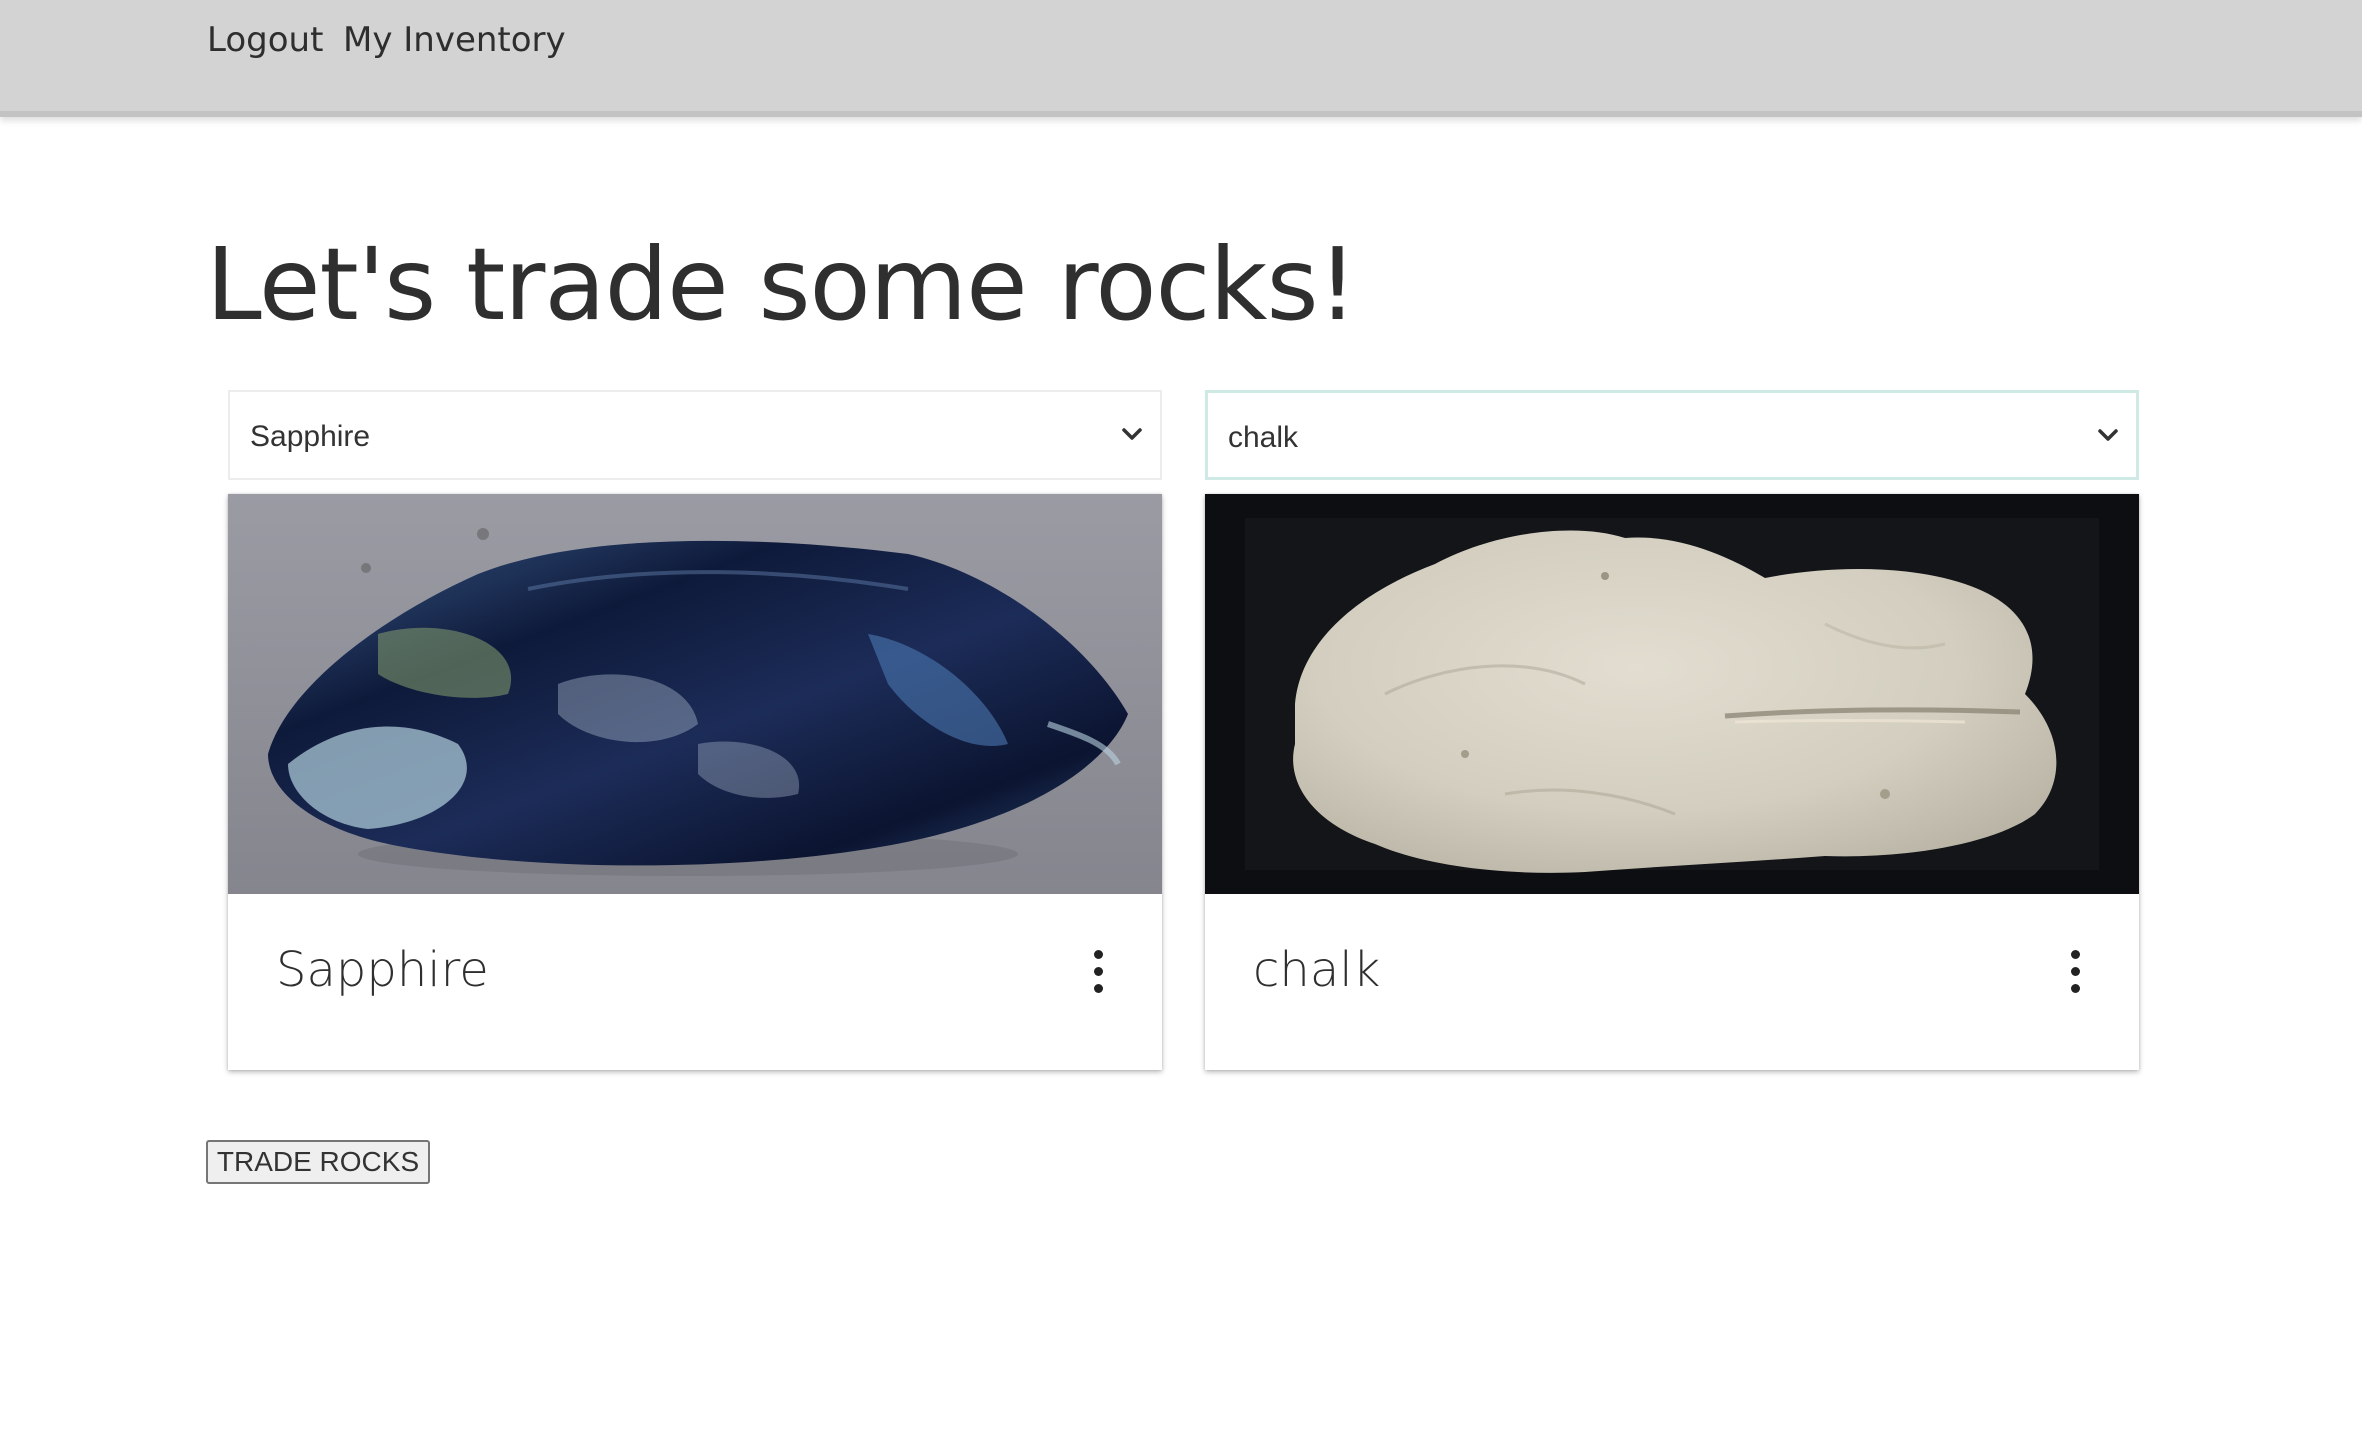  What do you see at coordinates (318, 1162) in the screenshot?
I see `trade-rocks-button: TRADE ROCKS` at bounding box center [318, 1162].